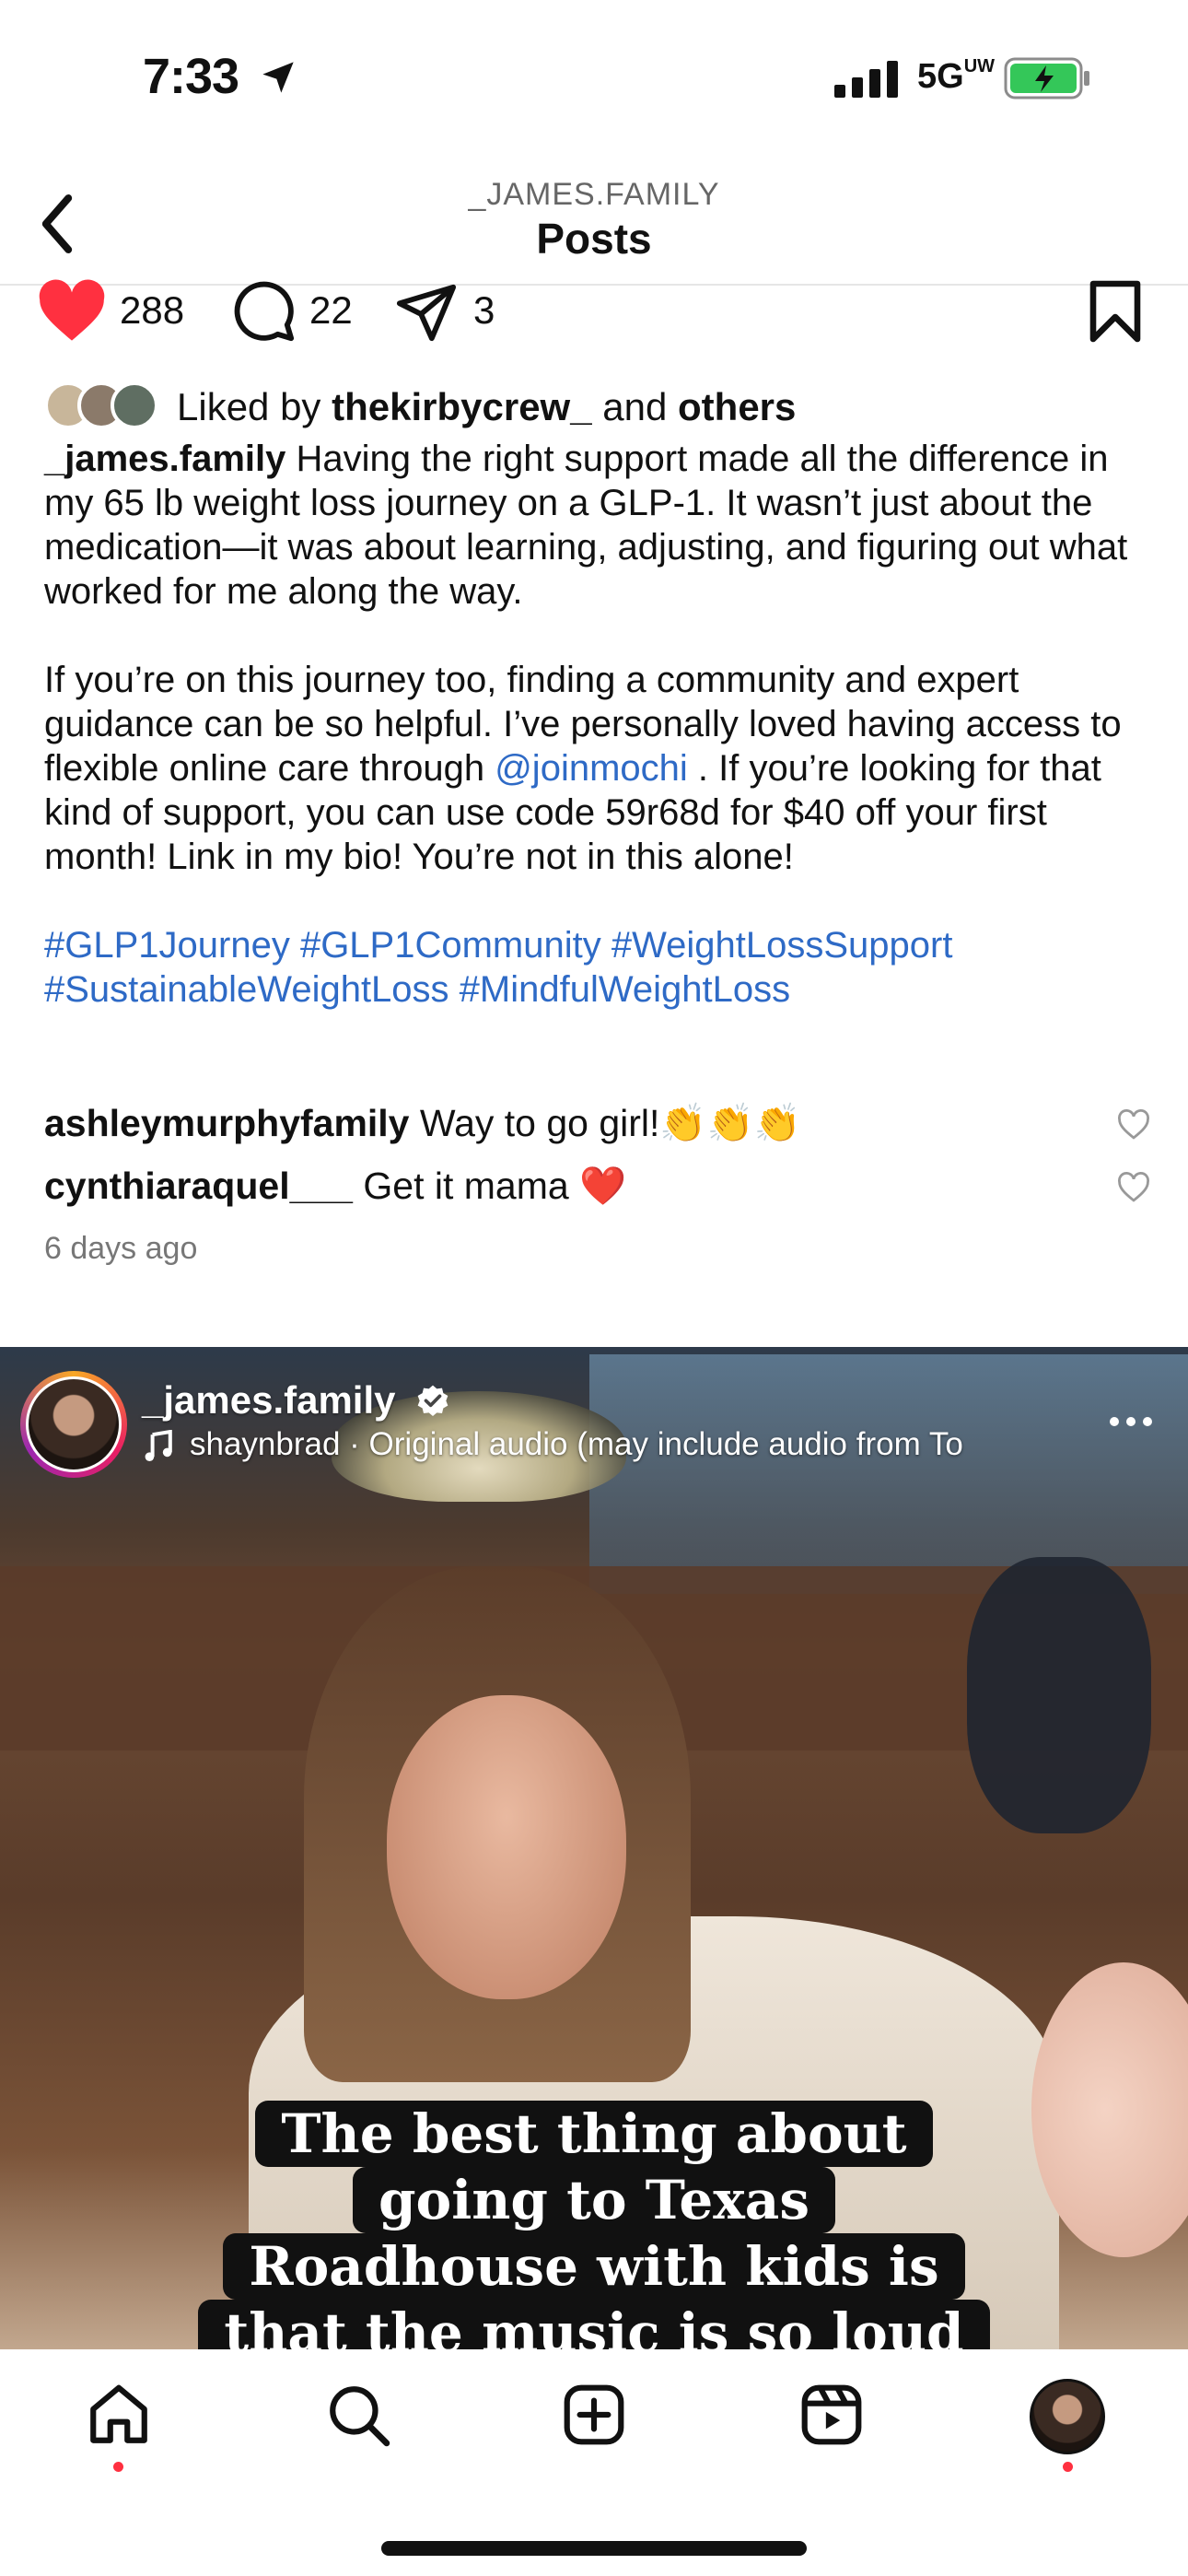  I want to click on cellular-signal-icon, so click(866, 79).